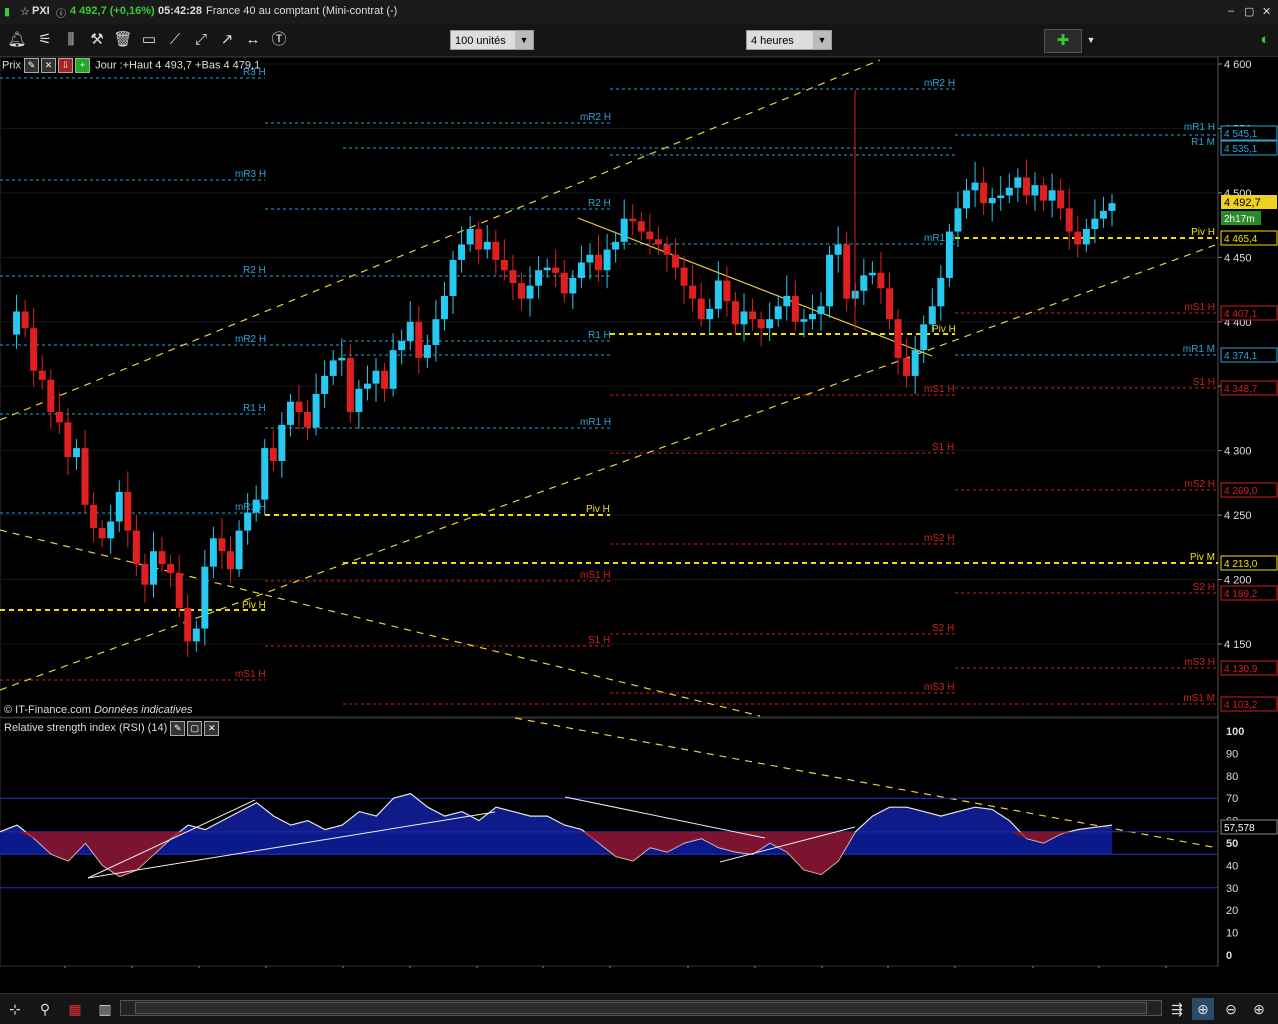 This screenshot has height=1024, width=1278. I want to click on quantity-select: 100 unités ▼, so click(492, 40).